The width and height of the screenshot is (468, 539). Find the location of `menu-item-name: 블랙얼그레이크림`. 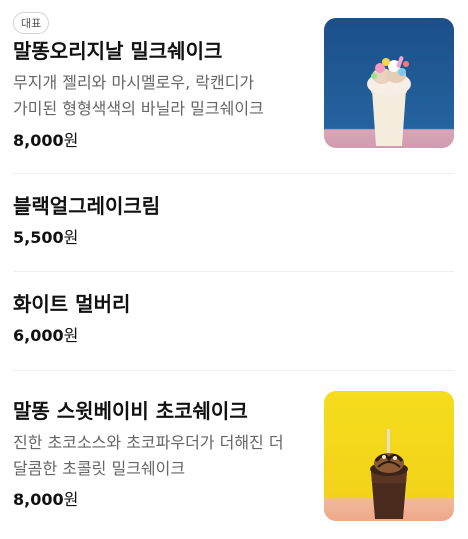

menu-item-name: 블랙얼그레이크림 is located at coordinates (87, 206).